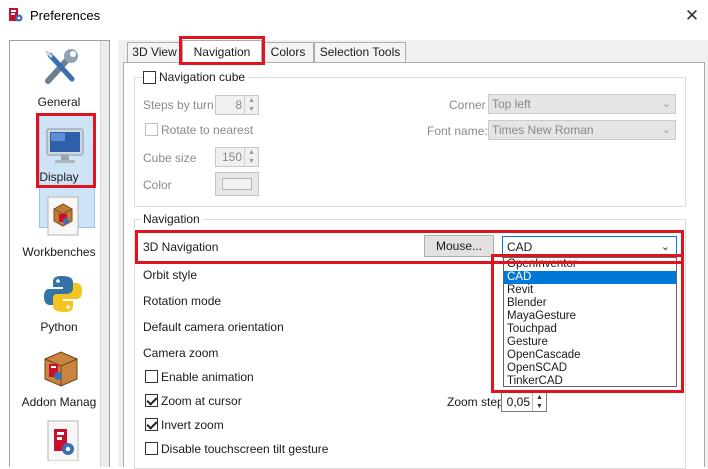  I want to click on zoom-step-label: Zoom step, so click(475, 402).